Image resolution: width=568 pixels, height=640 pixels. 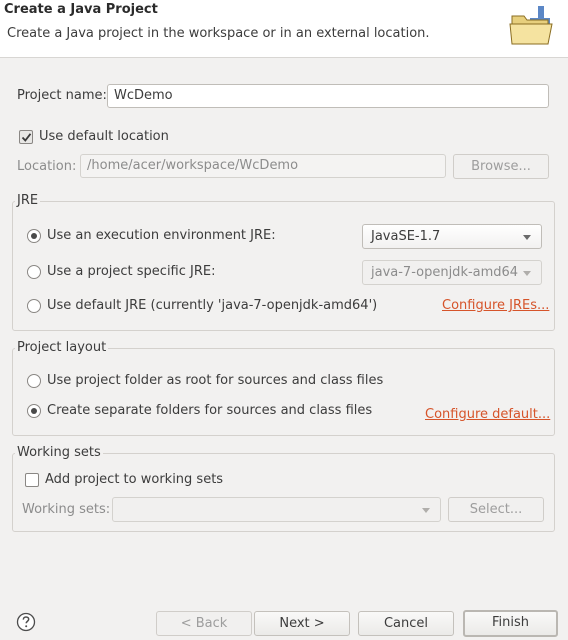 I want to click on separate-folders-radio, so click(x=34, y=411).